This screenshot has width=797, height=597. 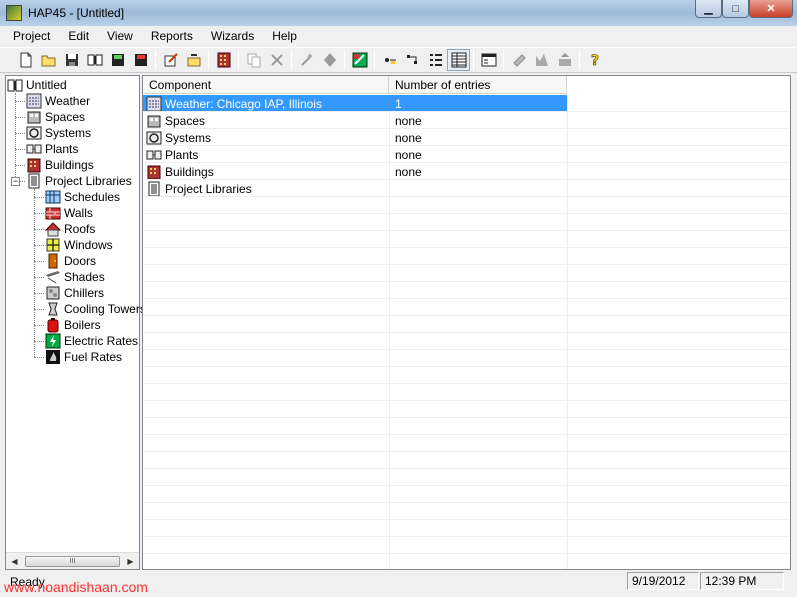 What do you see at coordinates (564, 60) in the screenshot?
I see `export-button` at bounding box center [564, 60].